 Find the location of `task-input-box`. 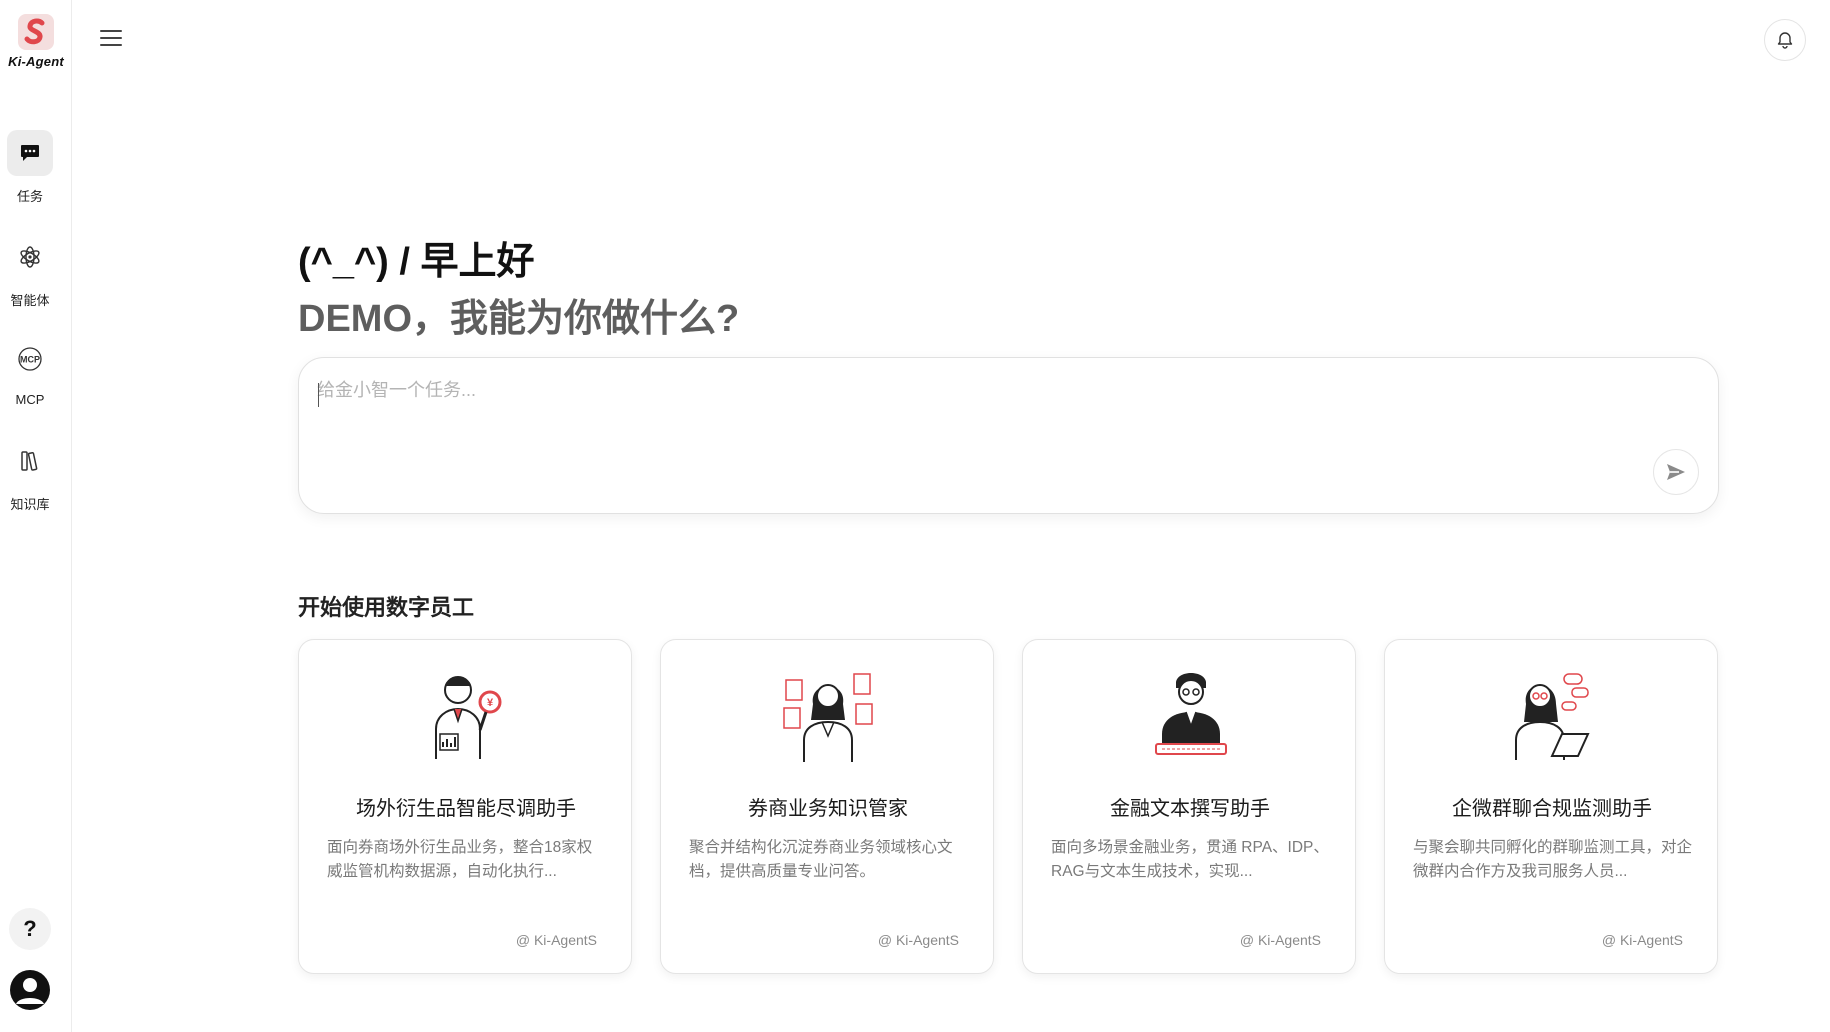

task-input-box is located at coordinates (1008, 435).